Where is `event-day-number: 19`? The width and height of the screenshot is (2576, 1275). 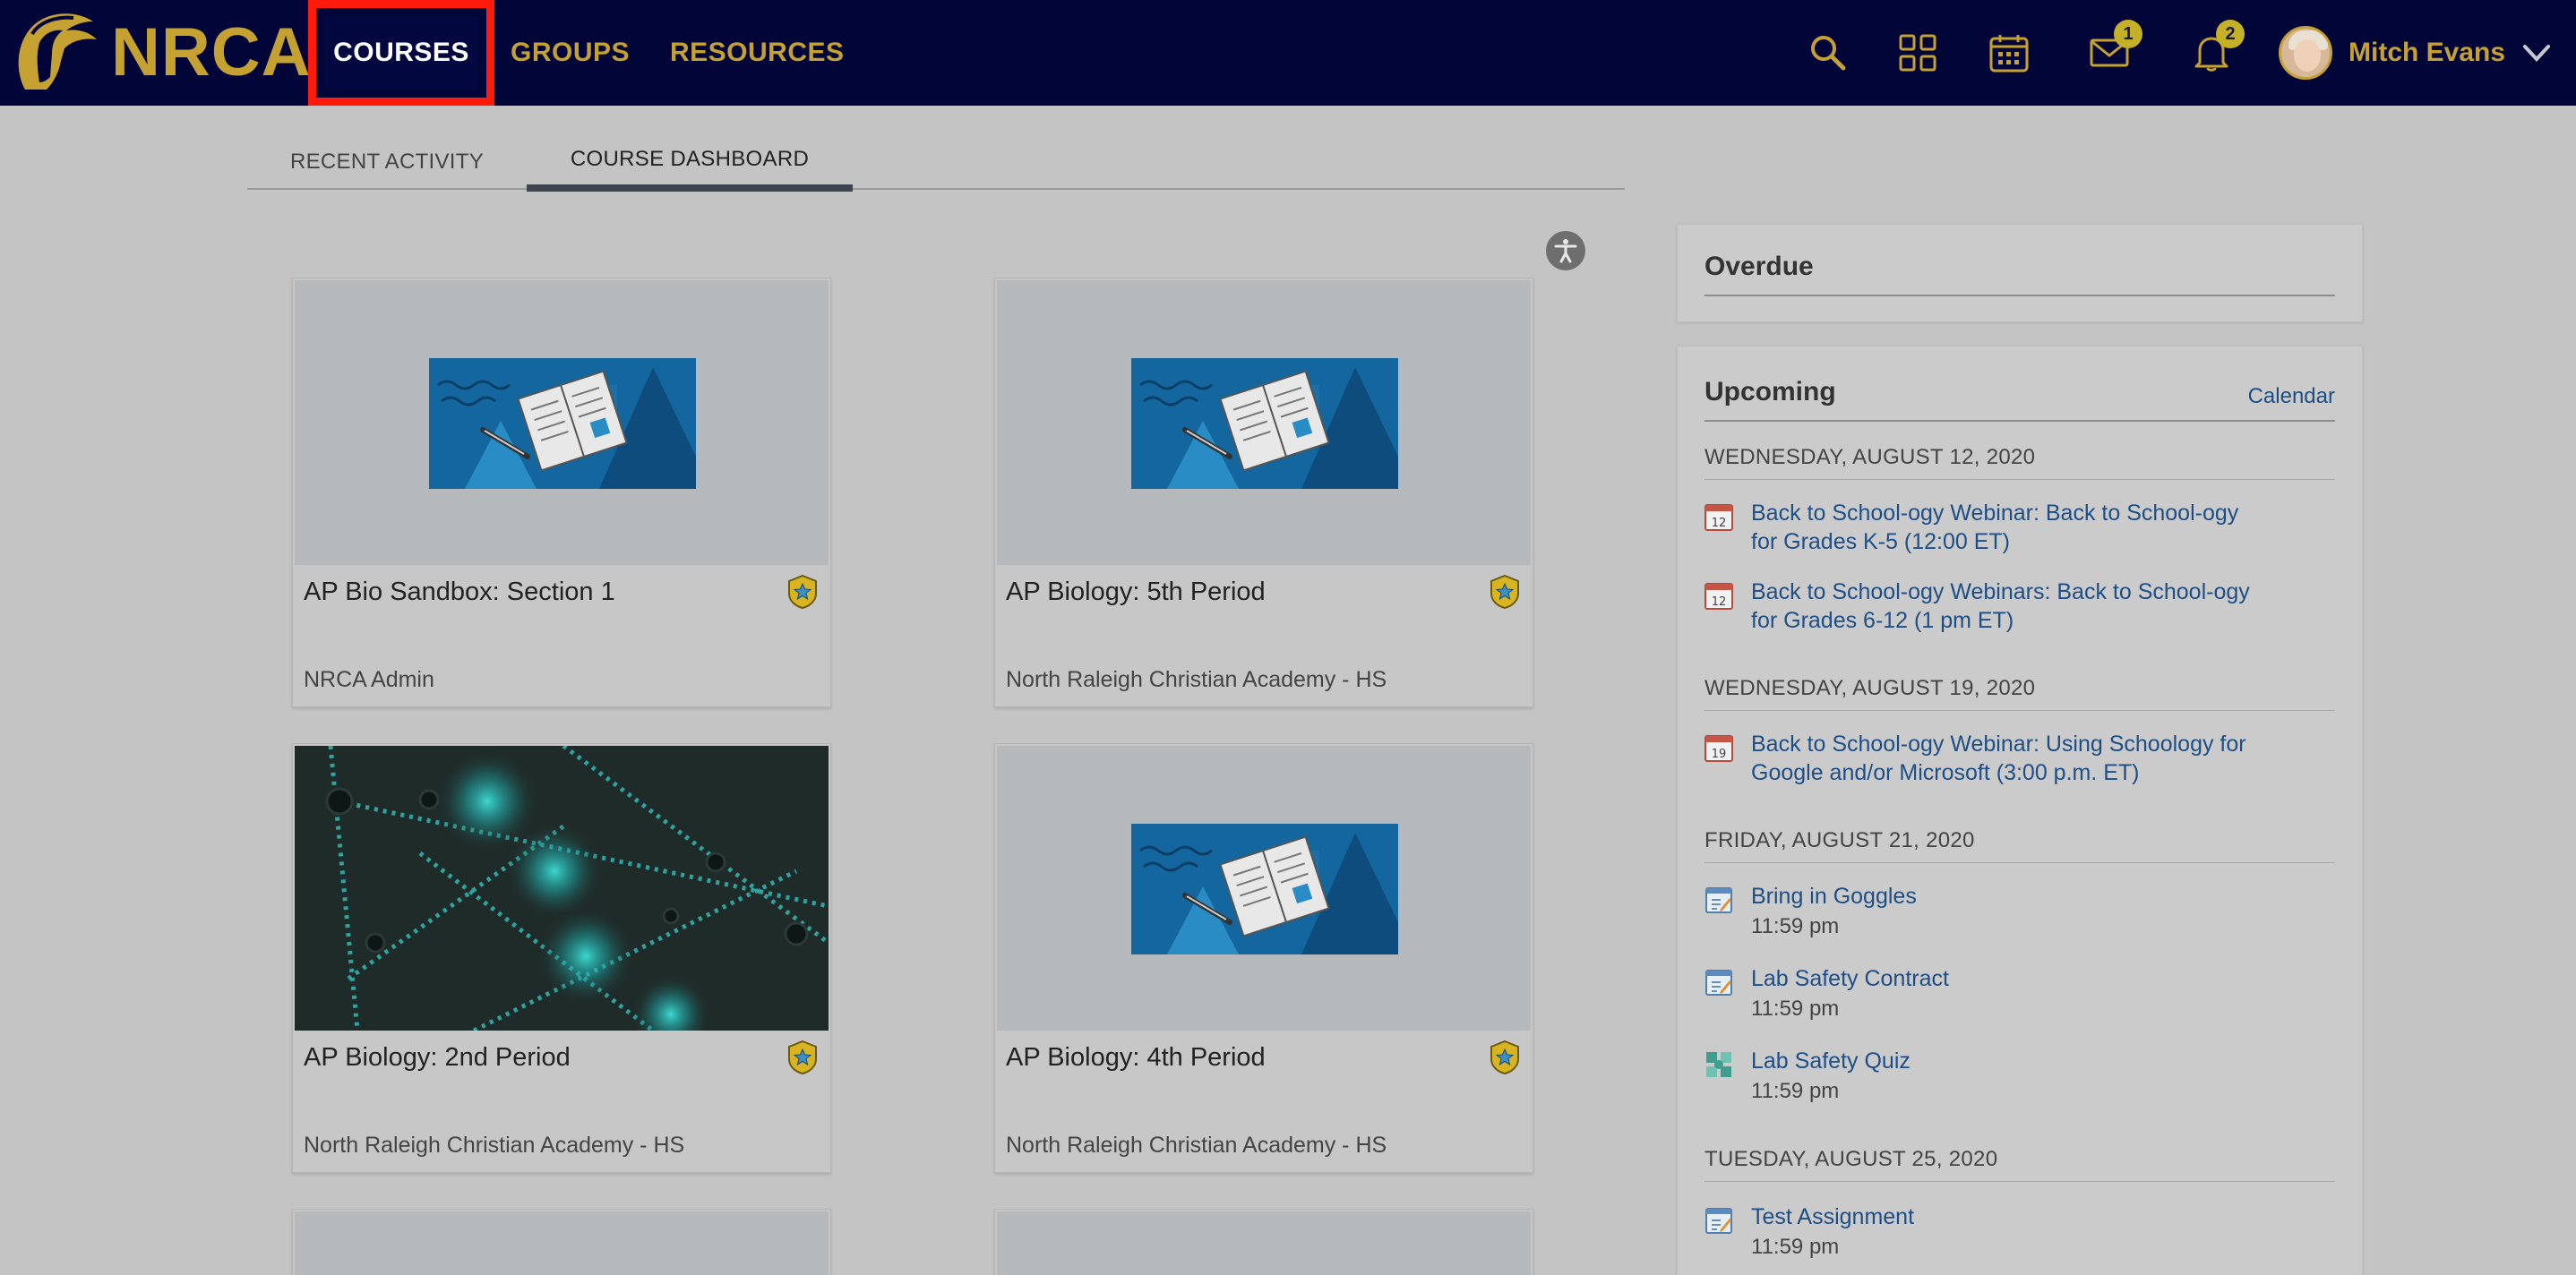 event-day-number: 19 is located at coordinates (1719, 754).